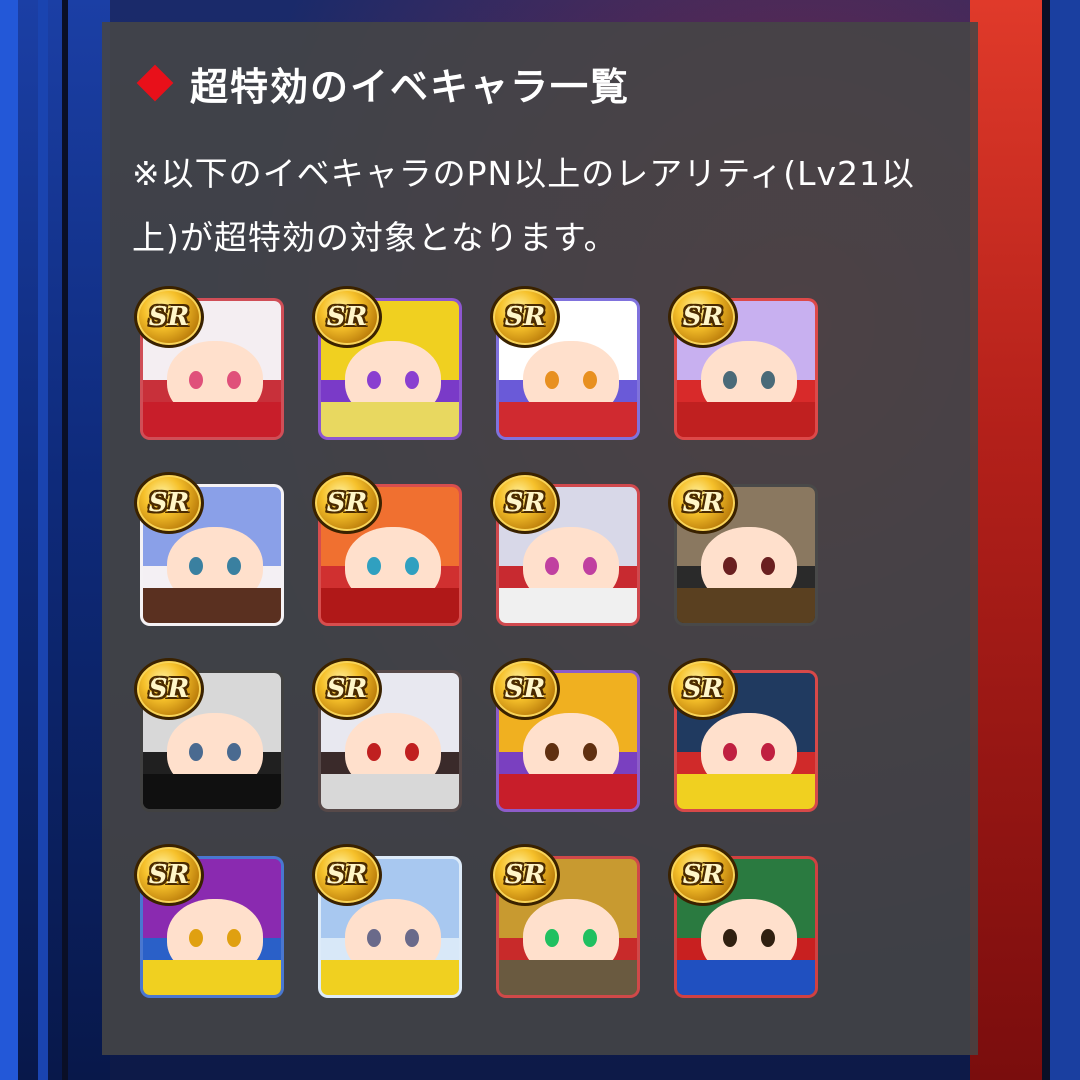 The width and height of the screenshot is (1080, 1080). Describe the element at coordinates (155, 83) in the screenshot. I see `diamond-bullet-icon` at that location.